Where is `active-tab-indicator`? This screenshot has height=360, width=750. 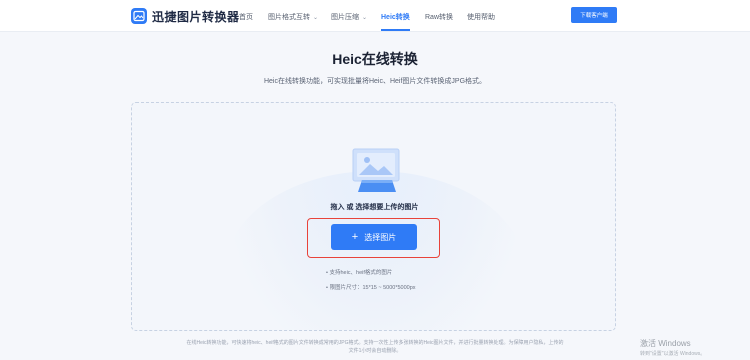 active-tab-indicator is located at coordinates (395, 30).